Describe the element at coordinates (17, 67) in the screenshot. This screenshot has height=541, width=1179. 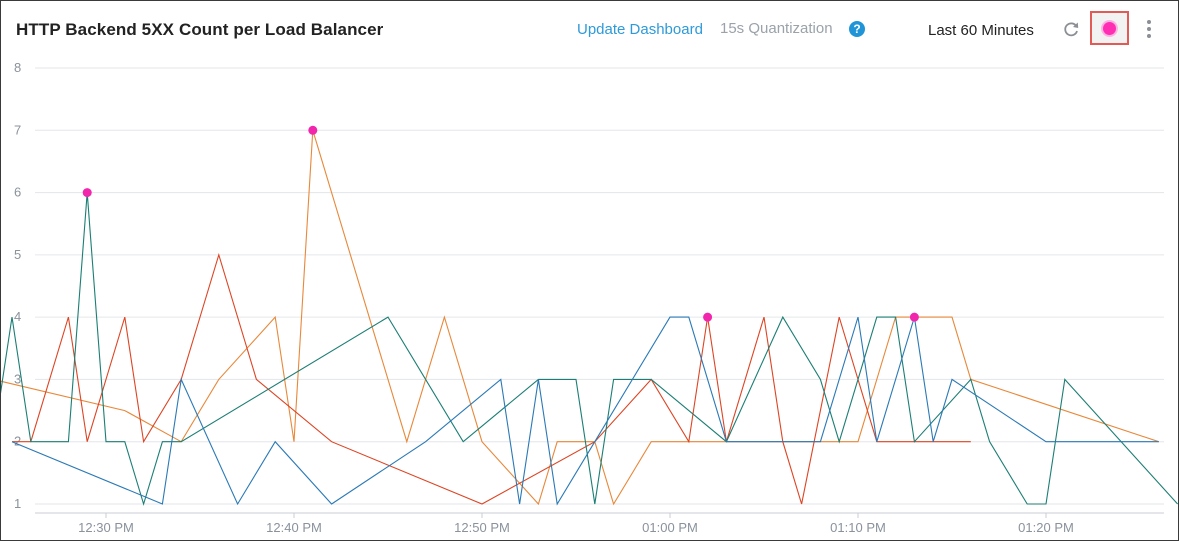
I see `y-tick-label: 8` at that location.